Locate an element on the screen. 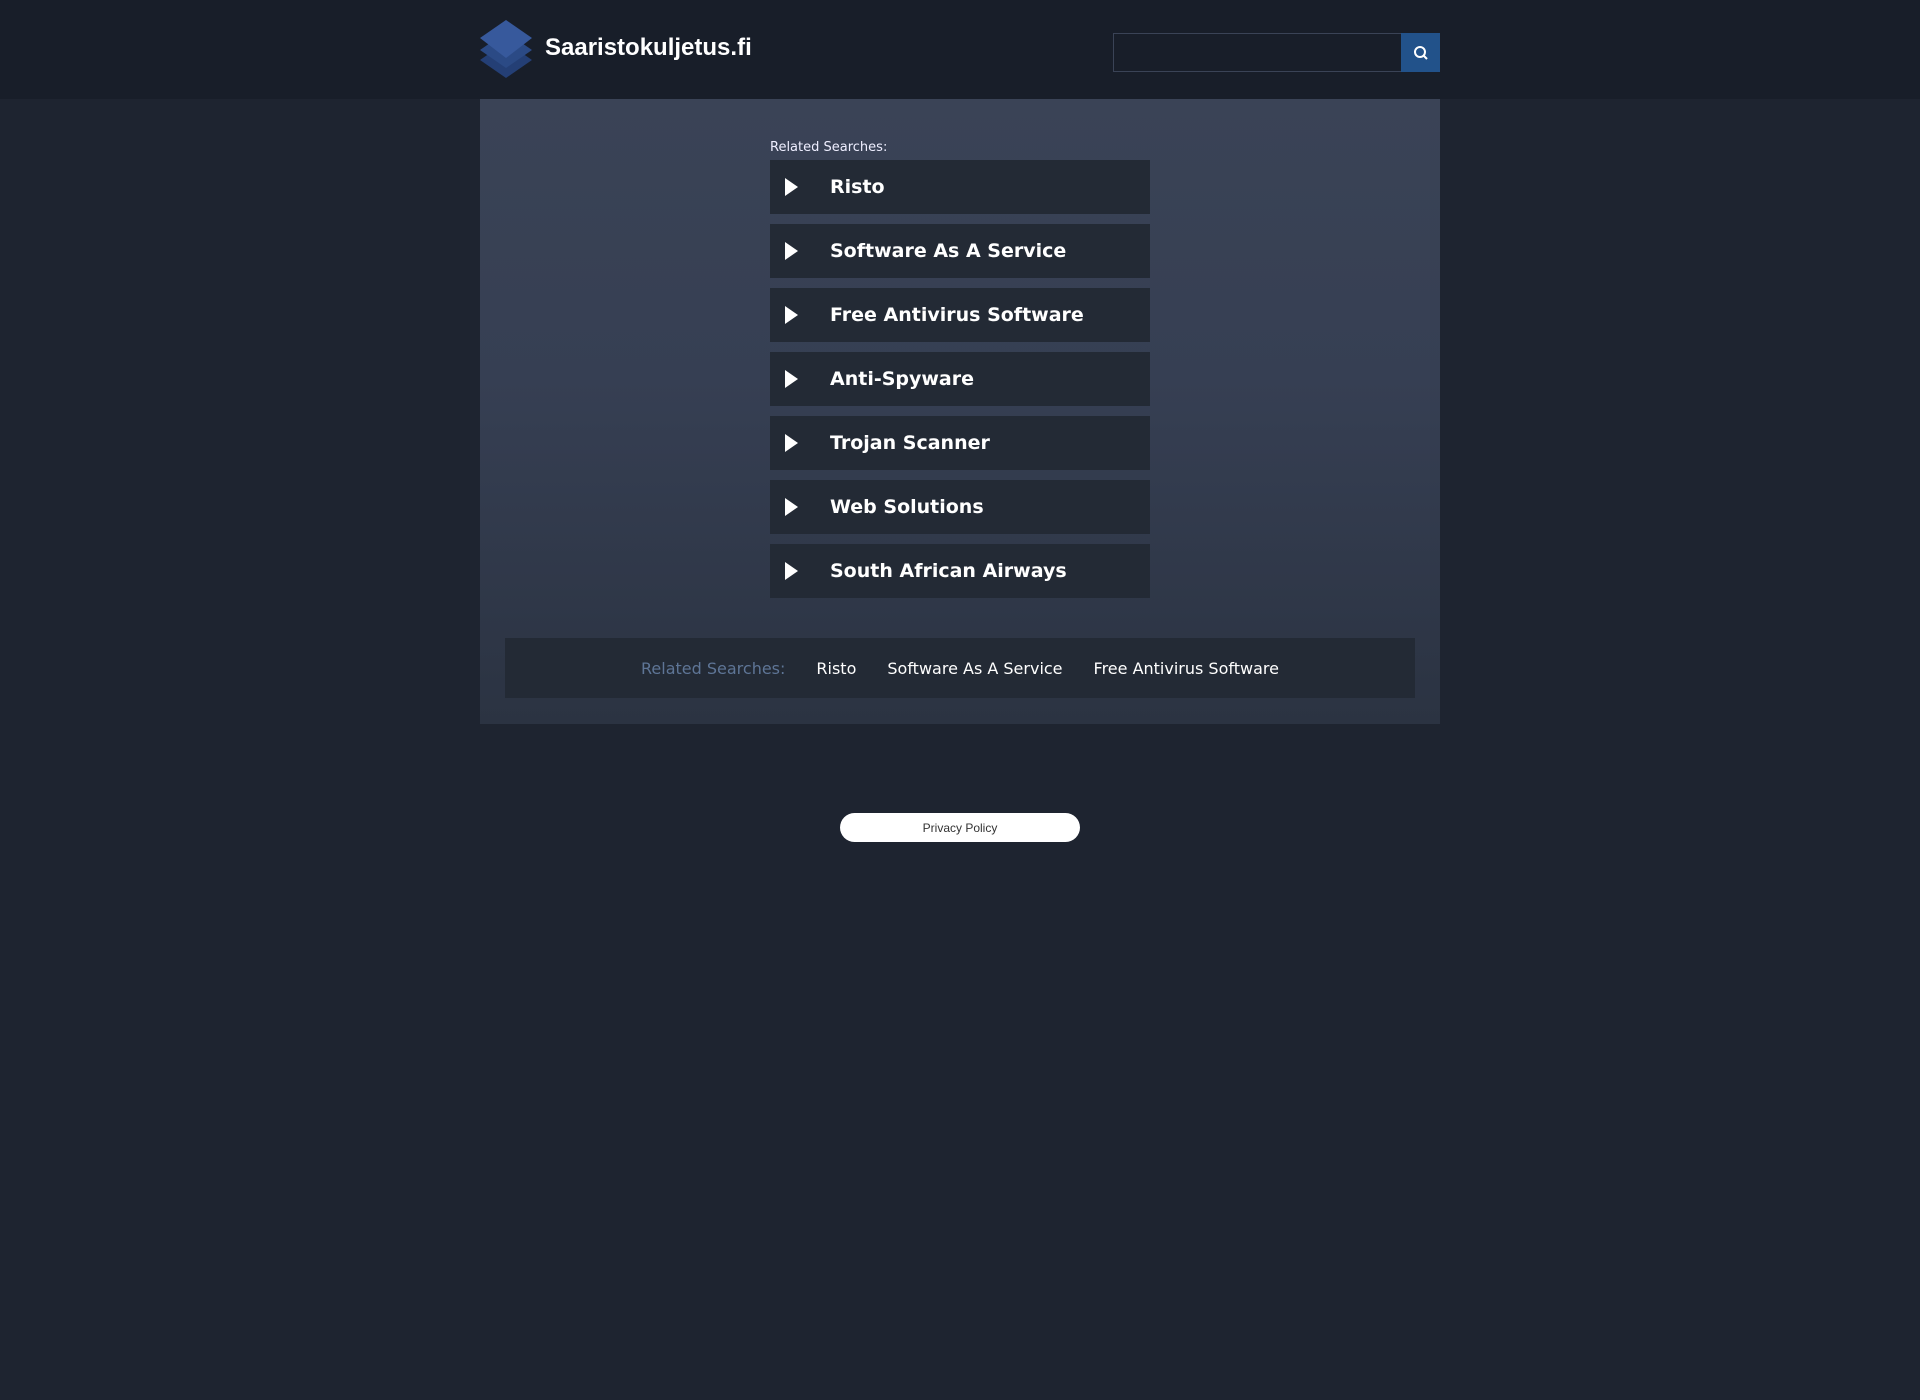 This screenshot has height=1400, width=1920. related-link: Web Solutions is located at coordinates (960, 507).